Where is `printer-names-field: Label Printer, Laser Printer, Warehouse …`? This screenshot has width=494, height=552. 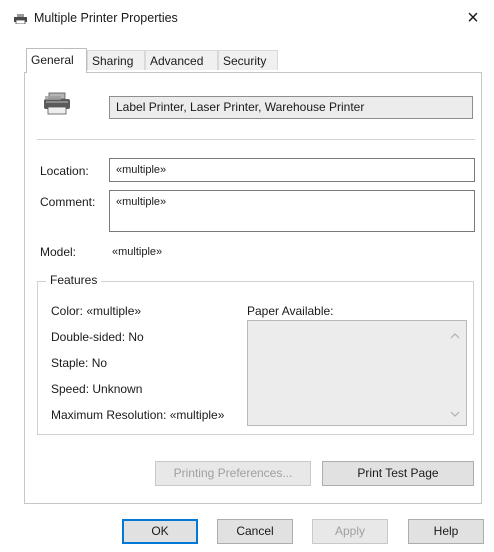
printer-names-field: Label Printer, Laser Printer, Warehouse … is located at coordinates (291, 107).